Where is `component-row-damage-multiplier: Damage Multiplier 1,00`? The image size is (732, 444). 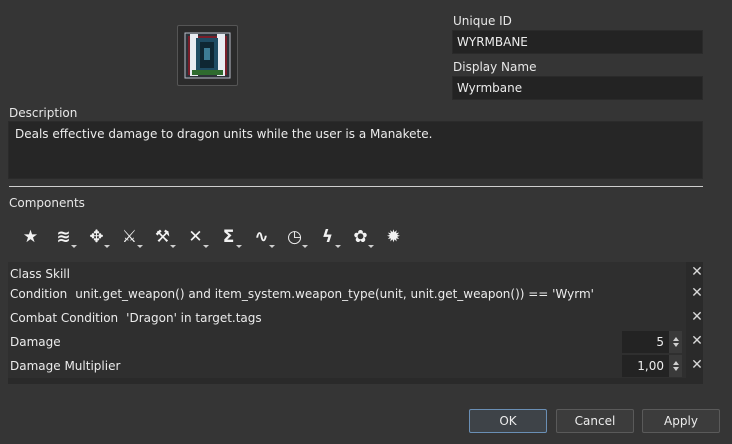 component-row-damage-multiplier: Damage Multiplier 1,00 is located at coordinates (347, 366).